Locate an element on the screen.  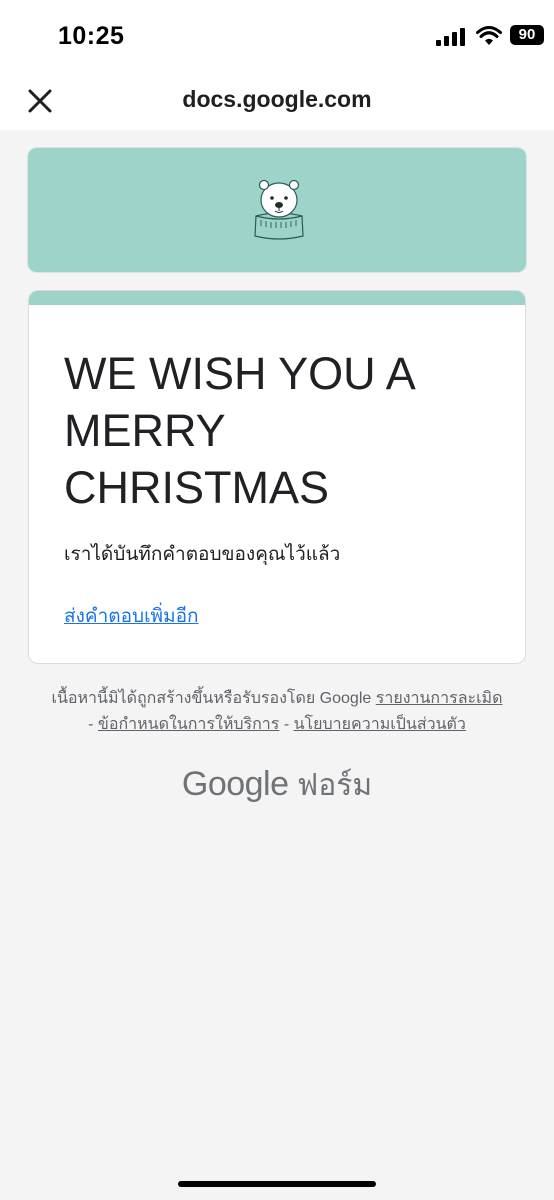
terms-of-service-link: ข้อกำหนดในการให้บริการ is located at coordinates (188, 724).